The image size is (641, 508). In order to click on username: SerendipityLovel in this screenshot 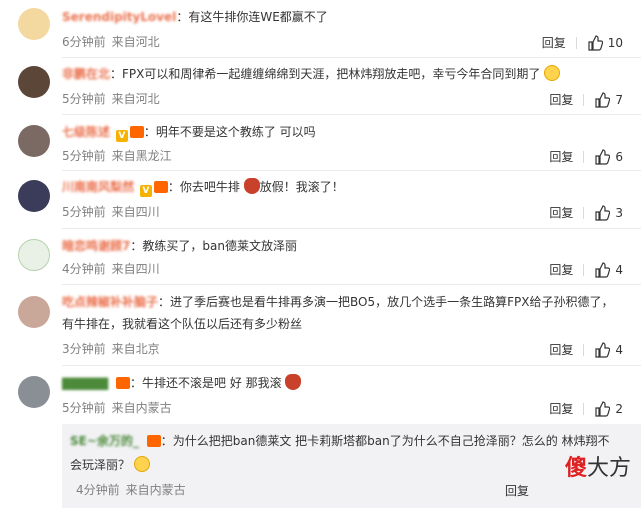, I will do `click(119, 17)`.